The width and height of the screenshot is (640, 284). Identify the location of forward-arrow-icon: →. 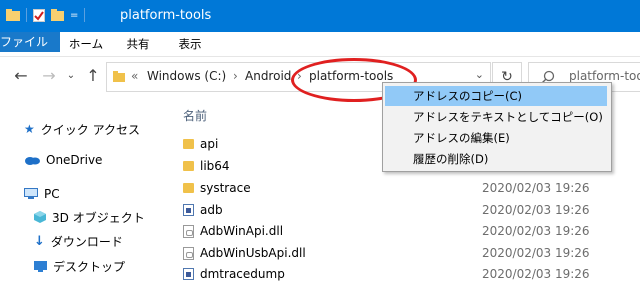
(49, 76).